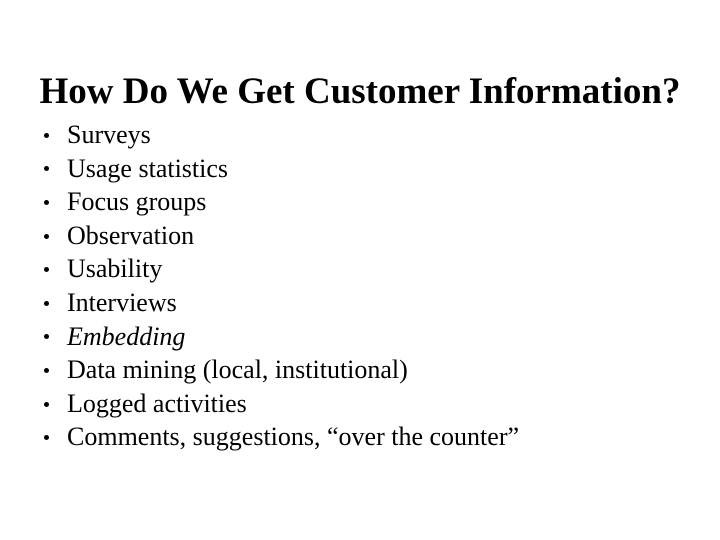 The height and width of the screenshot is (540, 720). Describe the element at coordinates (148, 168) in the screenshot. I see `list-item-label: Usage statistics` at that location.